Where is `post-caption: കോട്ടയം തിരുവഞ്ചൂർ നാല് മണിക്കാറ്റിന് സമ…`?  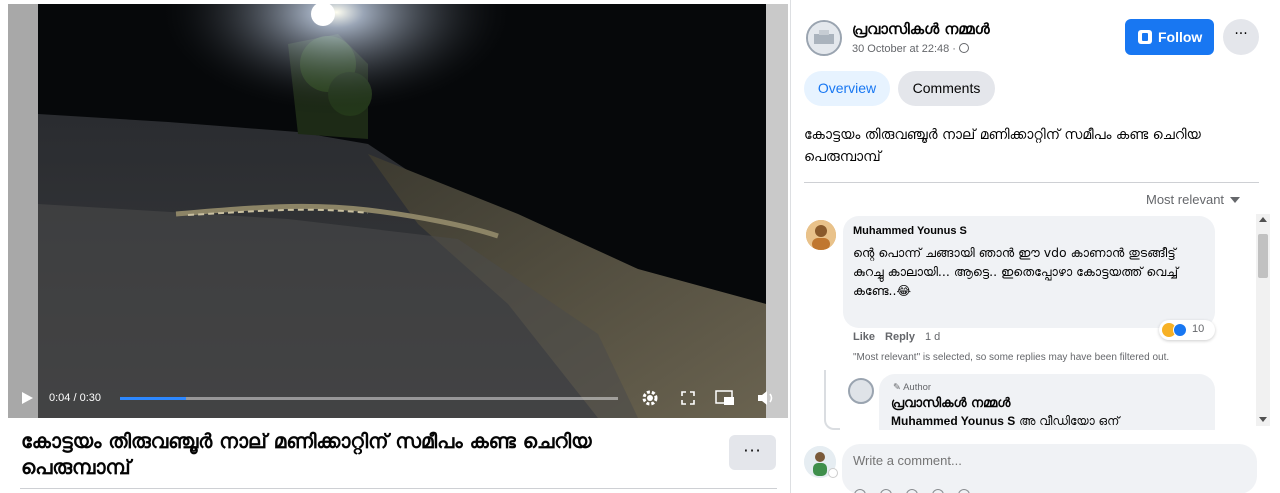
post-caption: കോട്ടയം തിരുവഞ്ചൂർ നാല് മണിക്കാറ്റിന് സമ… is located at coordinates (1002, 146).